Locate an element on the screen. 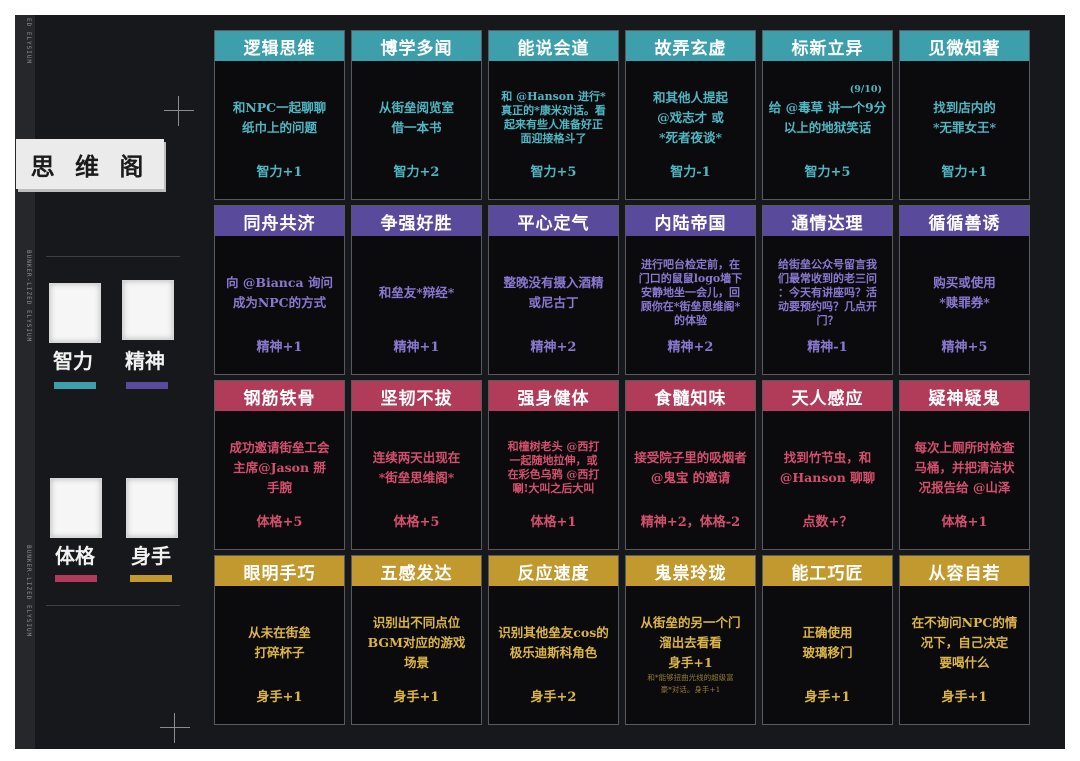 The width and height of the screenshot is (1080, 761). task-line: 给街垒公众号留言我 is located at coordinates (827, 264).